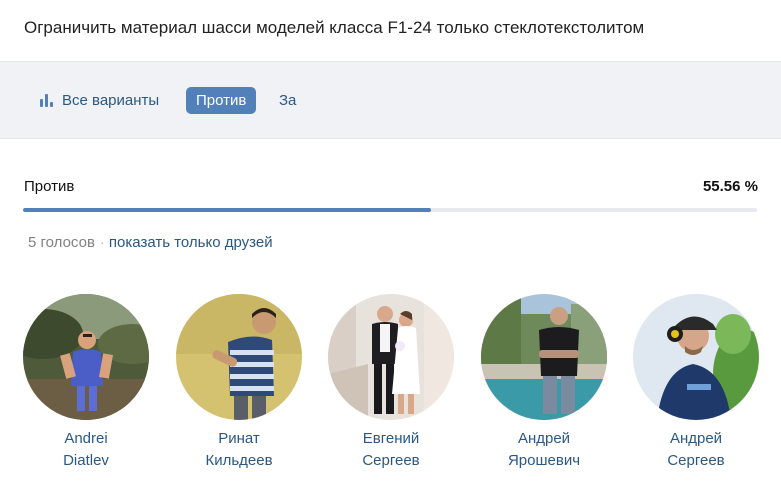  I want to click on bar-chart-icon, so click(47, 100).